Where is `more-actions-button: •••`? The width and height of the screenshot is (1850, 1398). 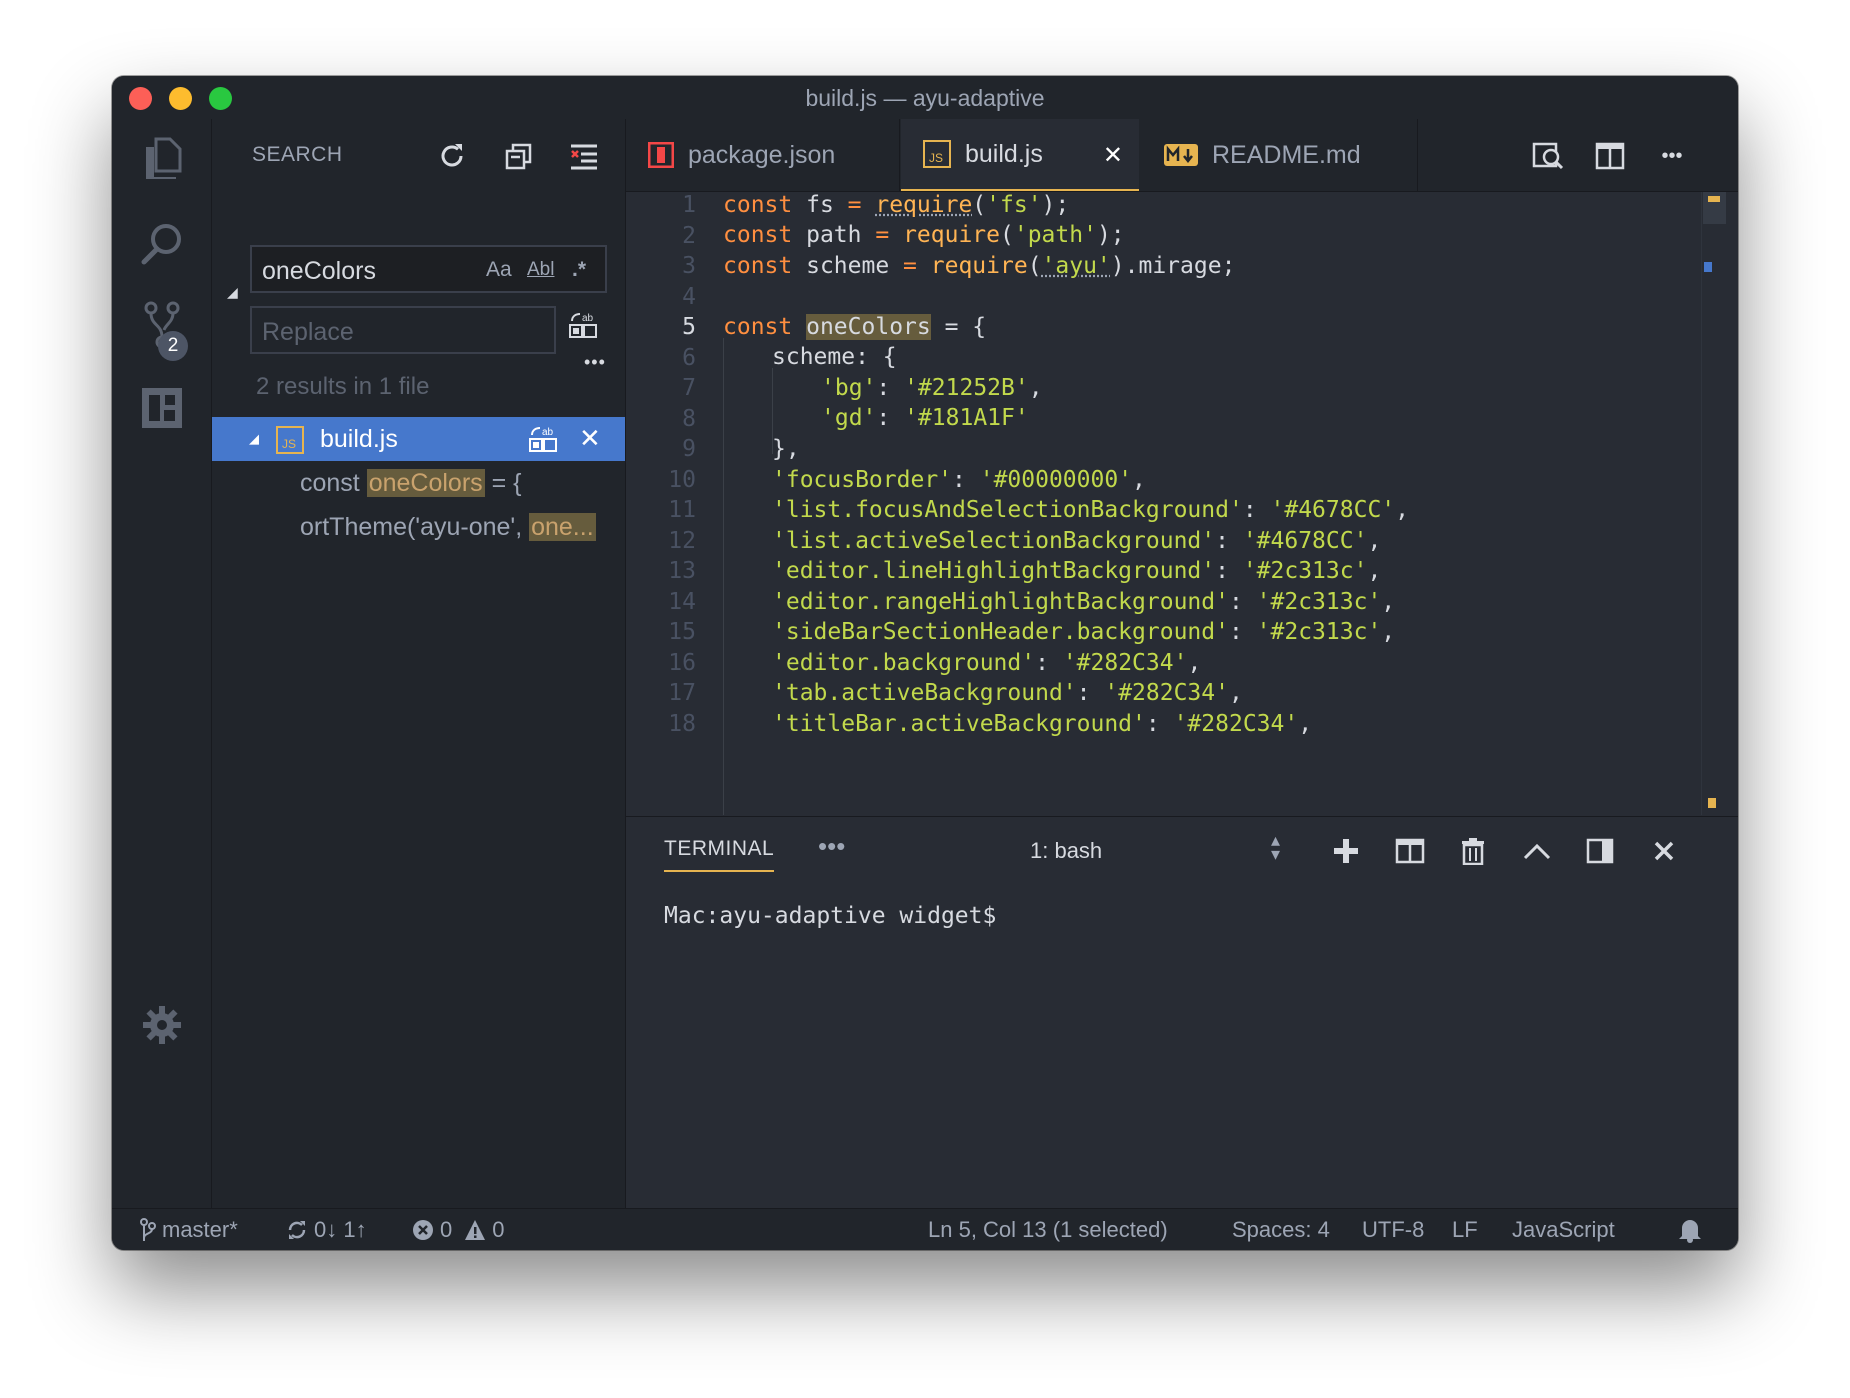 more-actions-button: ••• is located at coordinates (1672, 156).